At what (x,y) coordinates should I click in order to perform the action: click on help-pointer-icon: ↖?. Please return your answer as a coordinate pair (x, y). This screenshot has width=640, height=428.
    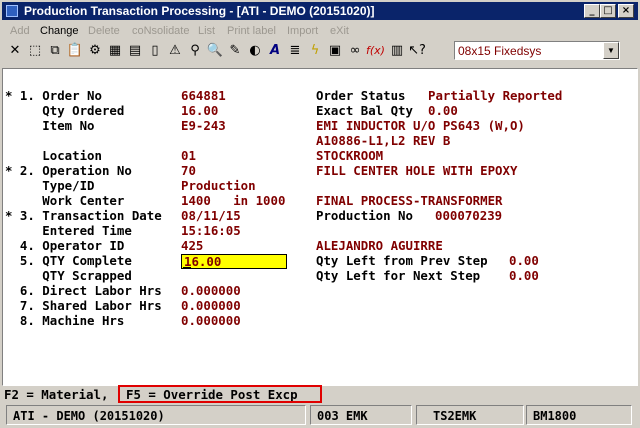
    Looking at the image, I should click on (417, 51).